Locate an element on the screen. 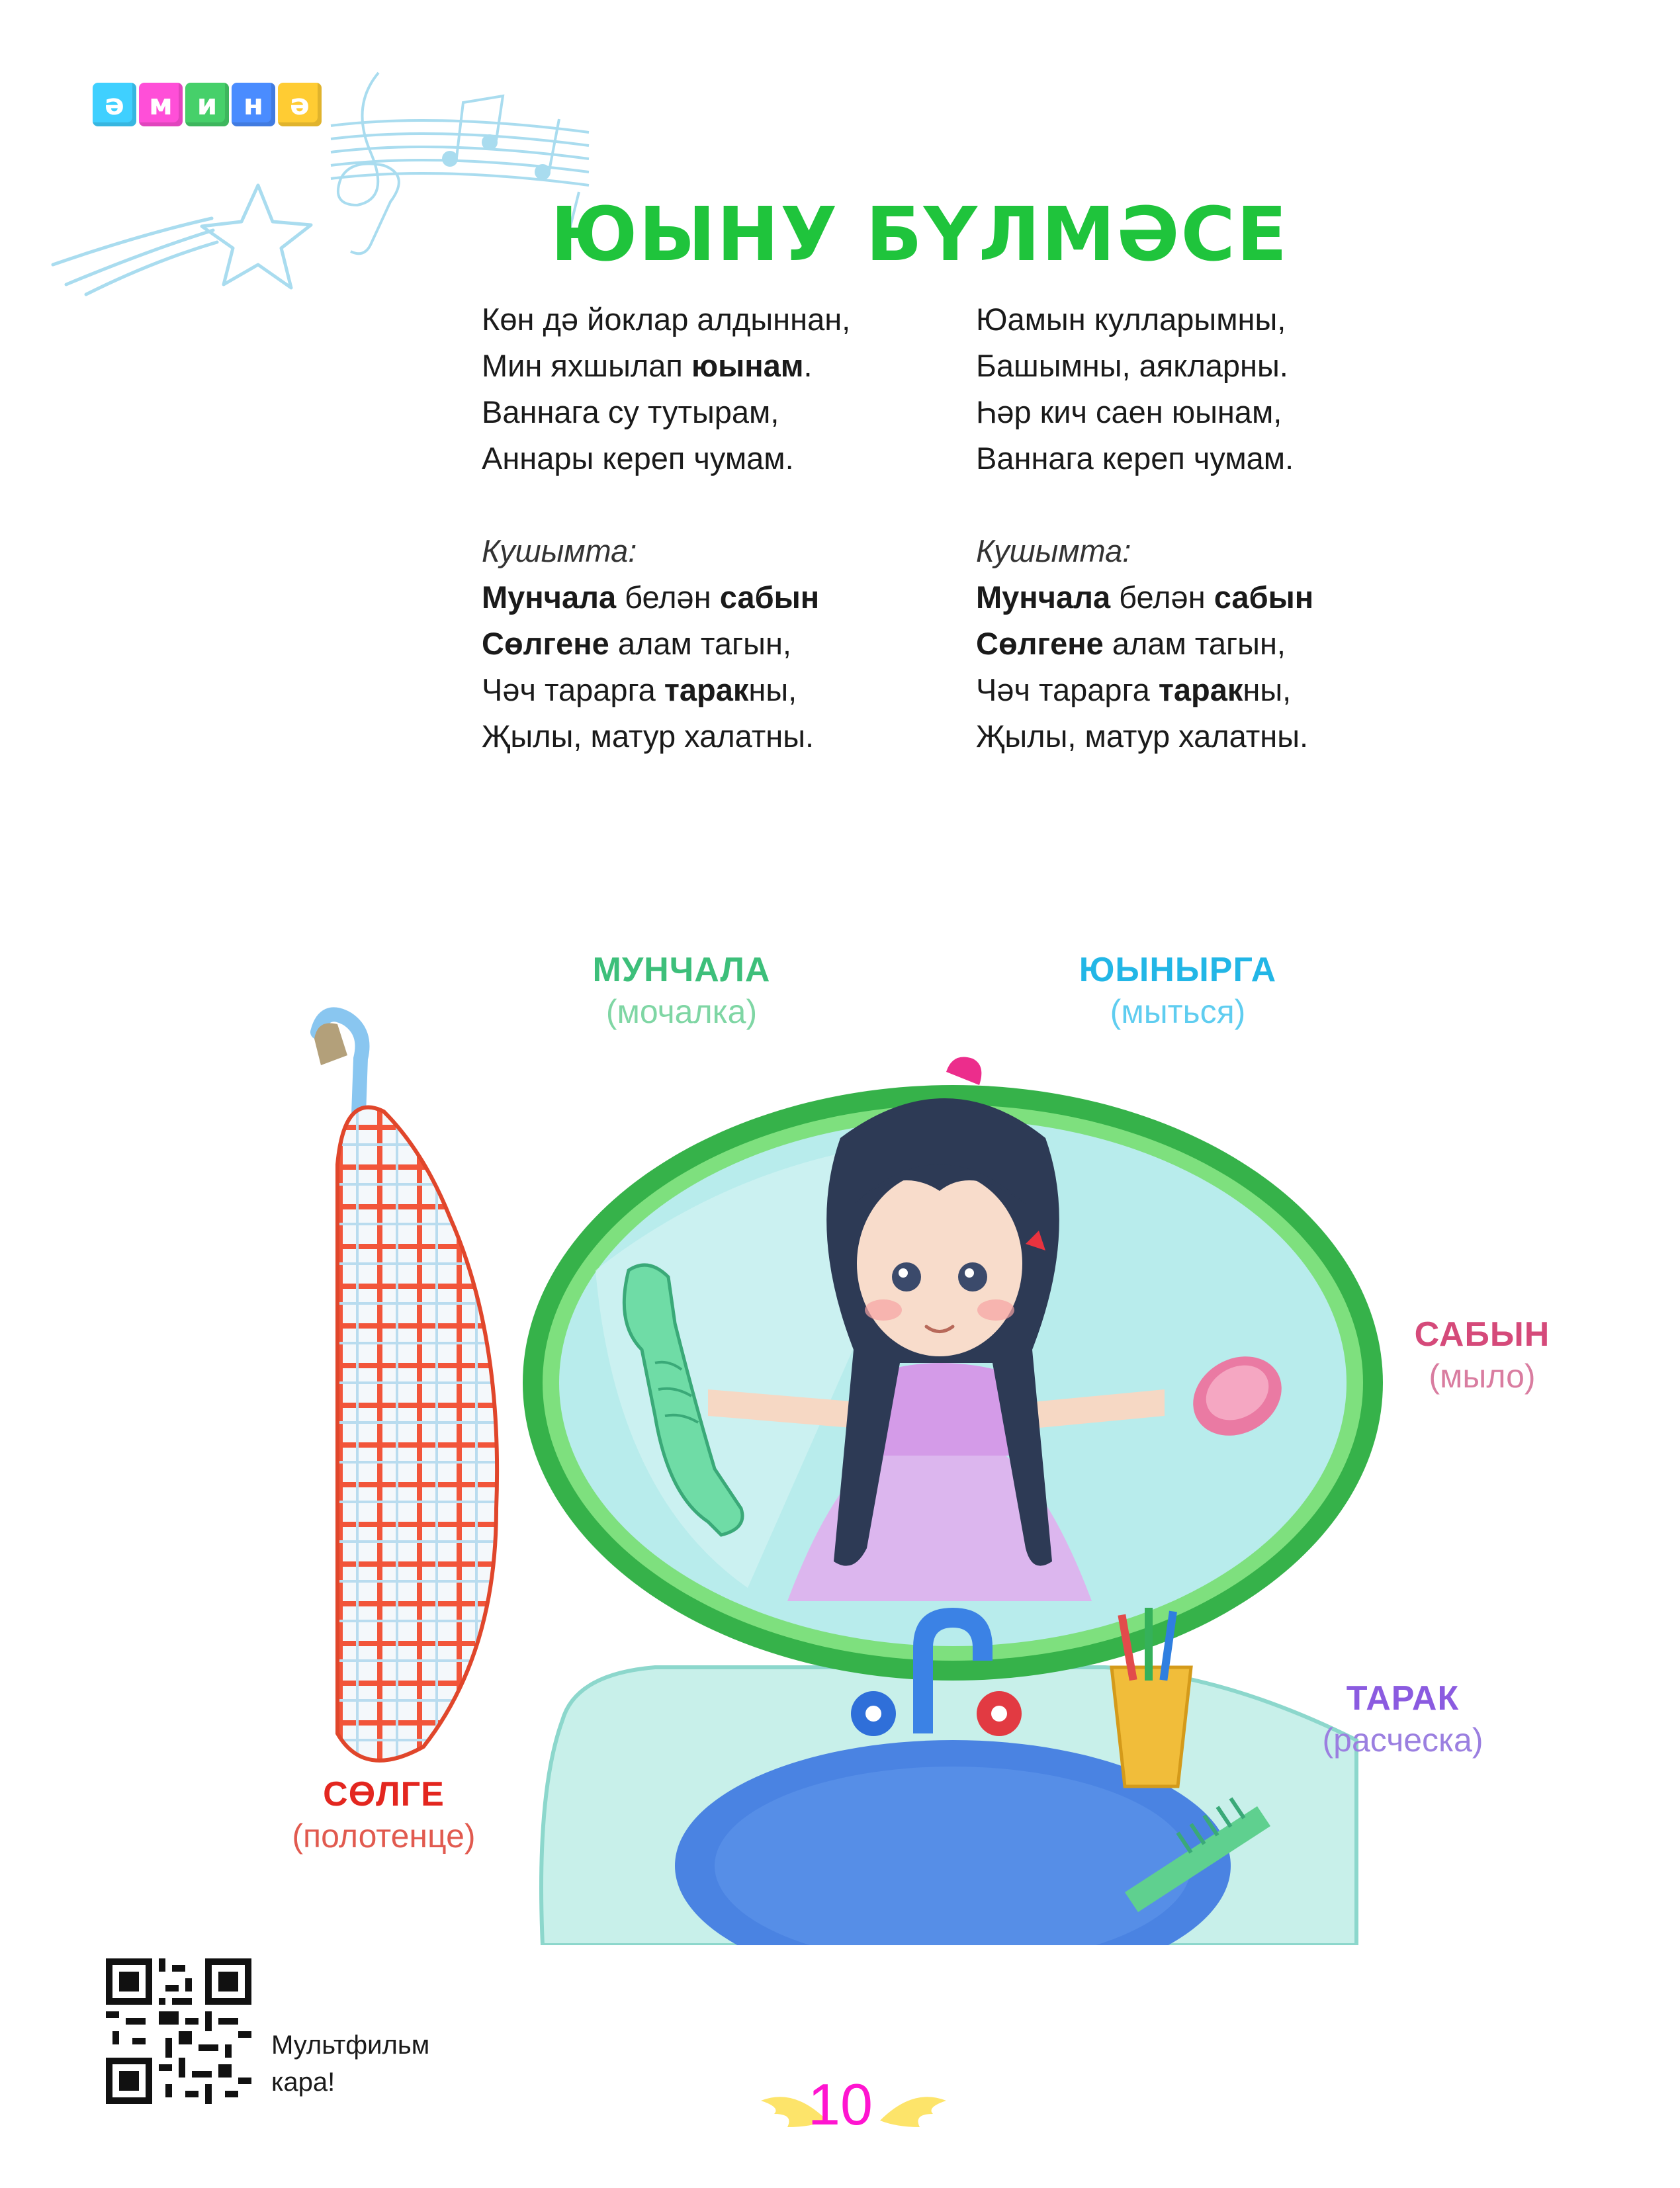 The image size is (1680, 2188). label-yuynyrga: ЮЫНЫРГА (мыться) is located at coordinates (1177, 991).